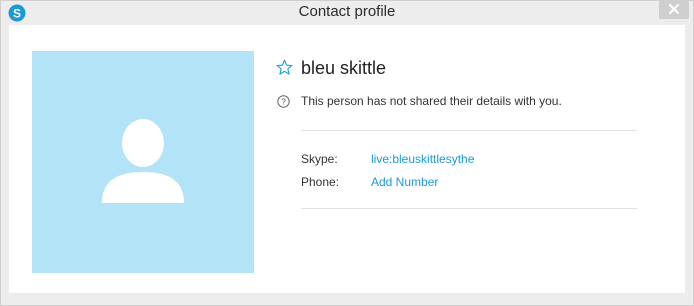 This screenshot has width=694, height=306. What do you see at coordinates (344, 68) in the screenshot?
I see `contact-name: bleu skittle` at bounding box center [344, 68].